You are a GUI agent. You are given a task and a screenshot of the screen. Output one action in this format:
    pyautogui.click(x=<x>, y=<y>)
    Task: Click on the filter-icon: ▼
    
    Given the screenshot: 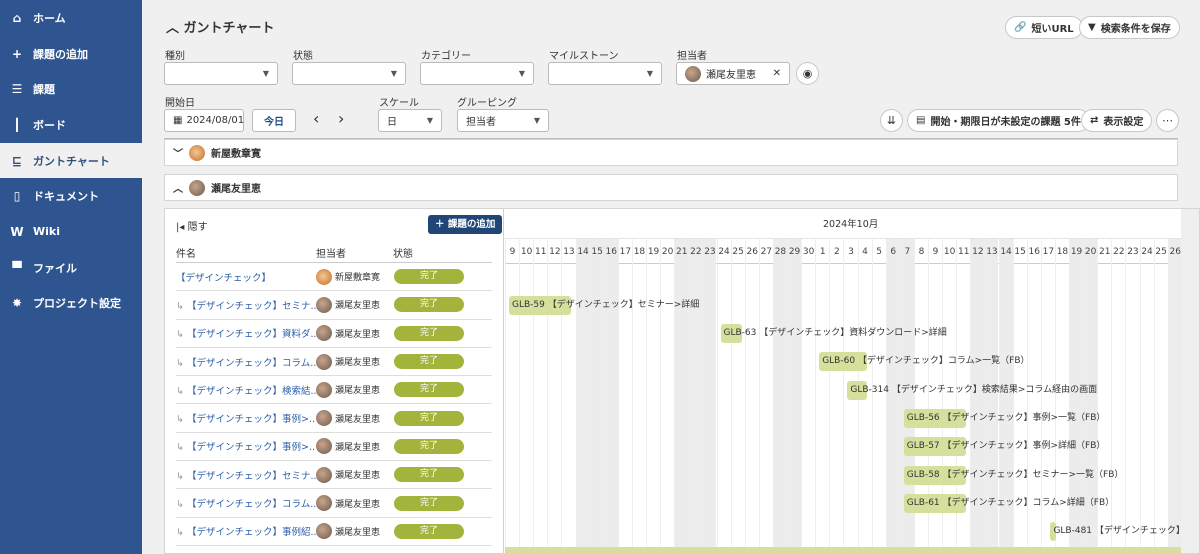 What is the action you would take?
    pyautogui.click(x=1092, y=27)
    